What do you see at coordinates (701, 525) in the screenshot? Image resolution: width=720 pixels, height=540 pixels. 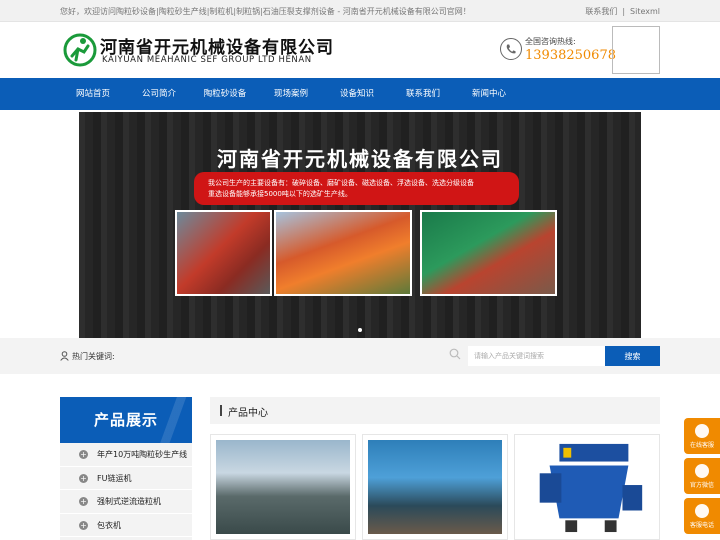 I see `float-label: 客服电话` at bounding box center [701, 525].